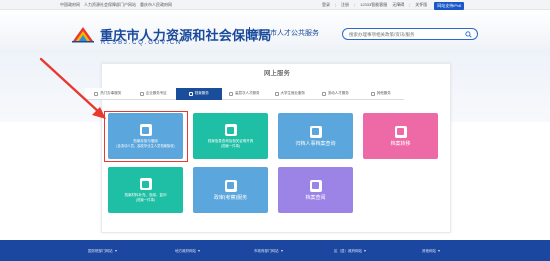 Image resolution: width=550 pixels, height=261 pixels. What do you see at coordinates (431, 251) in the screenshot?
I see `footer-link-other: 其他网站` at bounding box center [431, 251].